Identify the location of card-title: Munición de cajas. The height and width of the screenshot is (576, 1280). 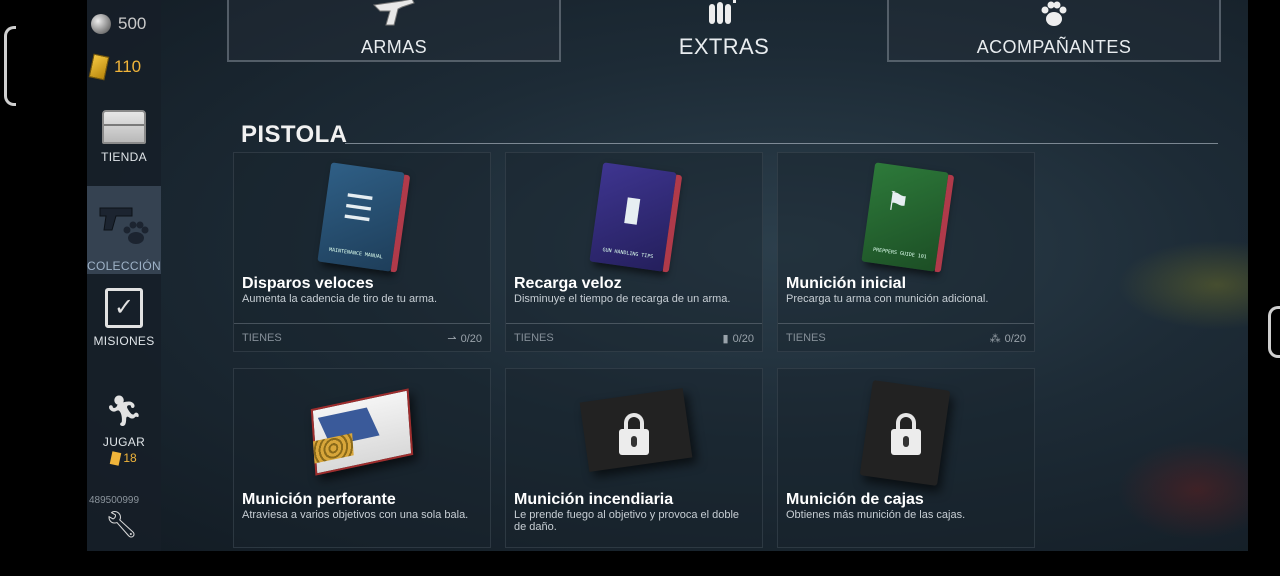
(855, 499).